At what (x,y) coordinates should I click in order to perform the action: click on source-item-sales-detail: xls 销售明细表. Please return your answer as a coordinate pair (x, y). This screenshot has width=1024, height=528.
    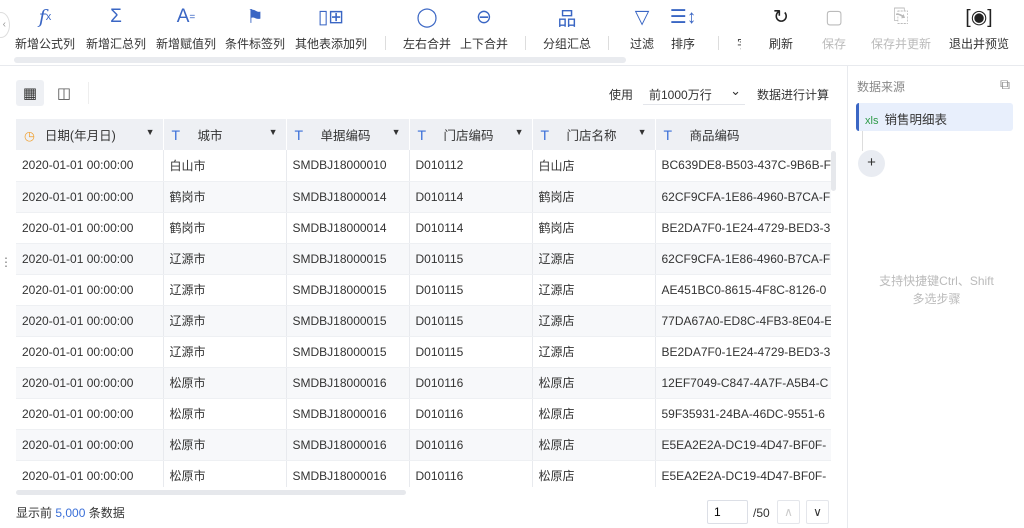
    Looking at the image, I should click on (934, 117).